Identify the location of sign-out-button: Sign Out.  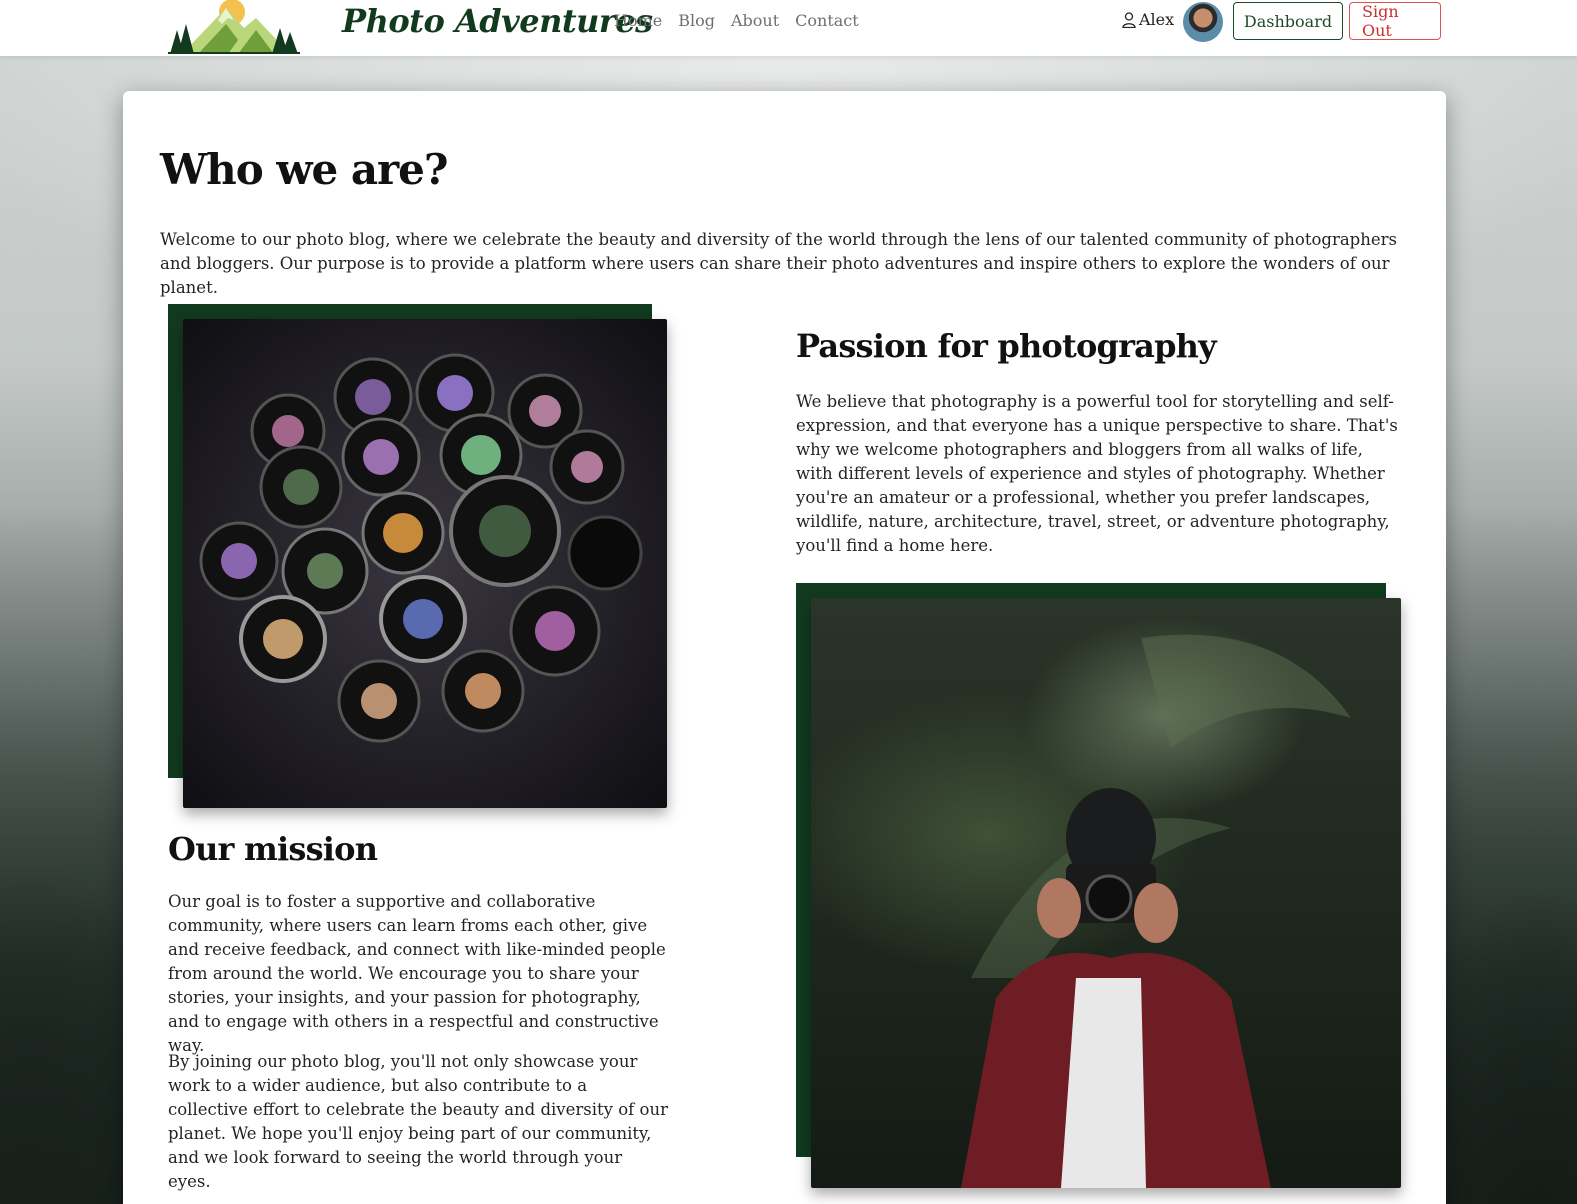
(1395, 21).